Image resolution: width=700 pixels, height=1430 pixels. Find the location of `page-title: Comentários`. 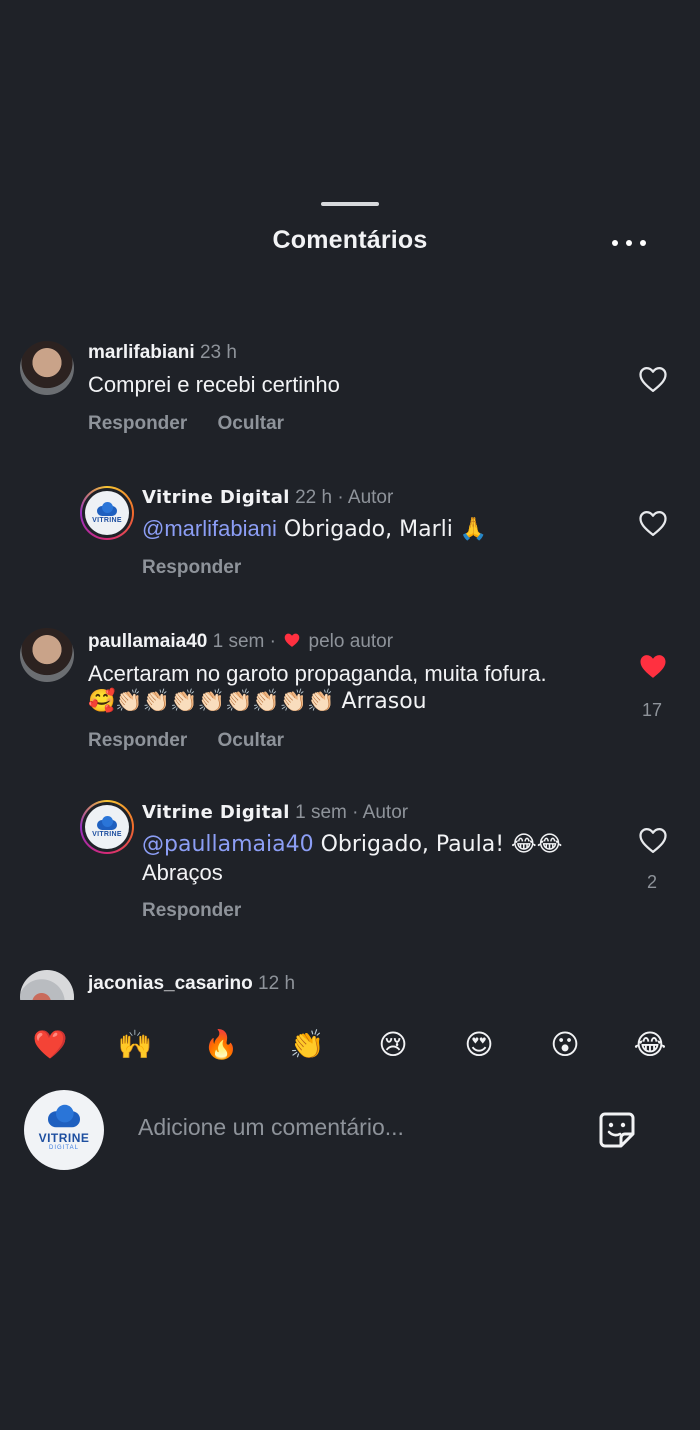

page-title: Comentários is located at coordinates (350, 240).